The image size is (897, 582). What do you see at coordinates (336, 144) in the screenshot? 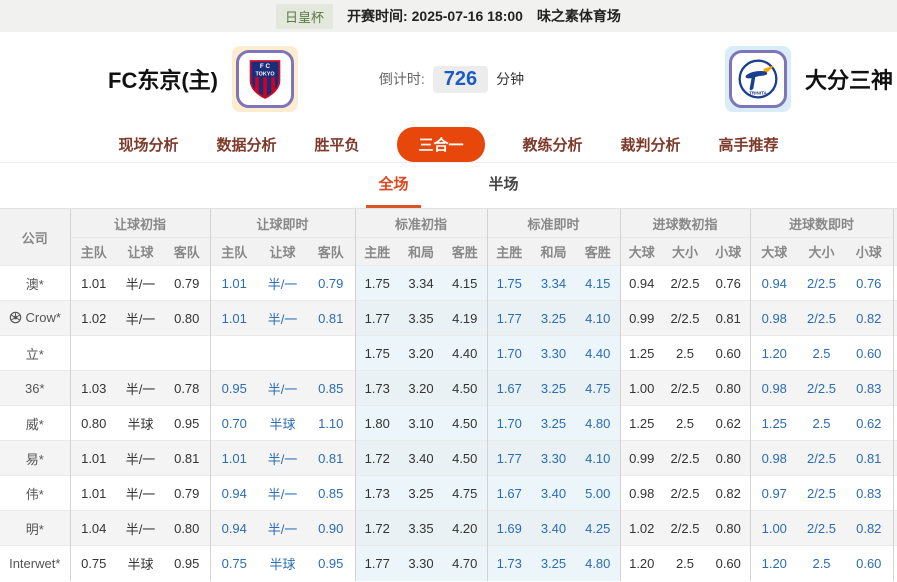
I see `nav-tab-win-draw-lose: 胜平负` at bounding box center [336, 144].